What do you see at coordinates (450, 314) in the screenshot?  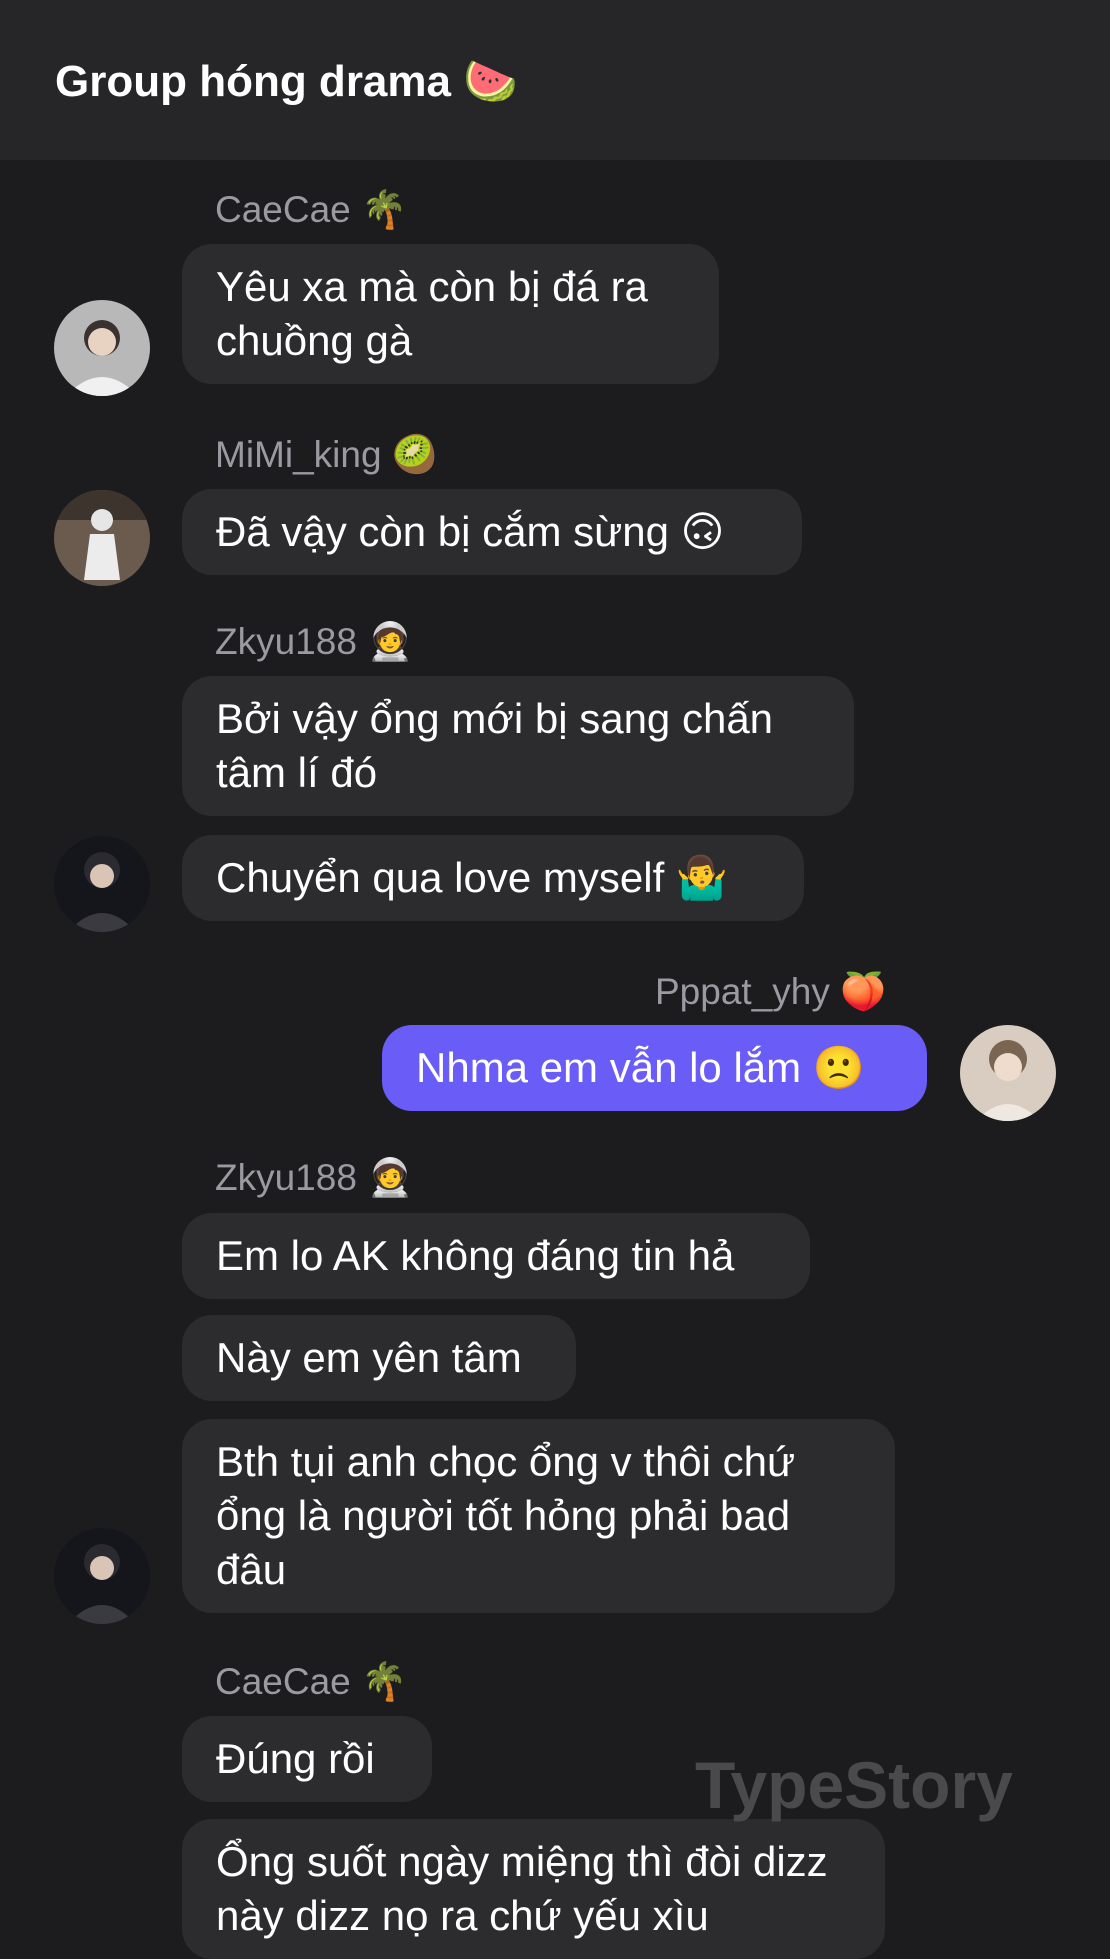 I see `message-bubble: Yêu xa mà còn bị đá ra chuồng gà` at bounding box center [450, 314].